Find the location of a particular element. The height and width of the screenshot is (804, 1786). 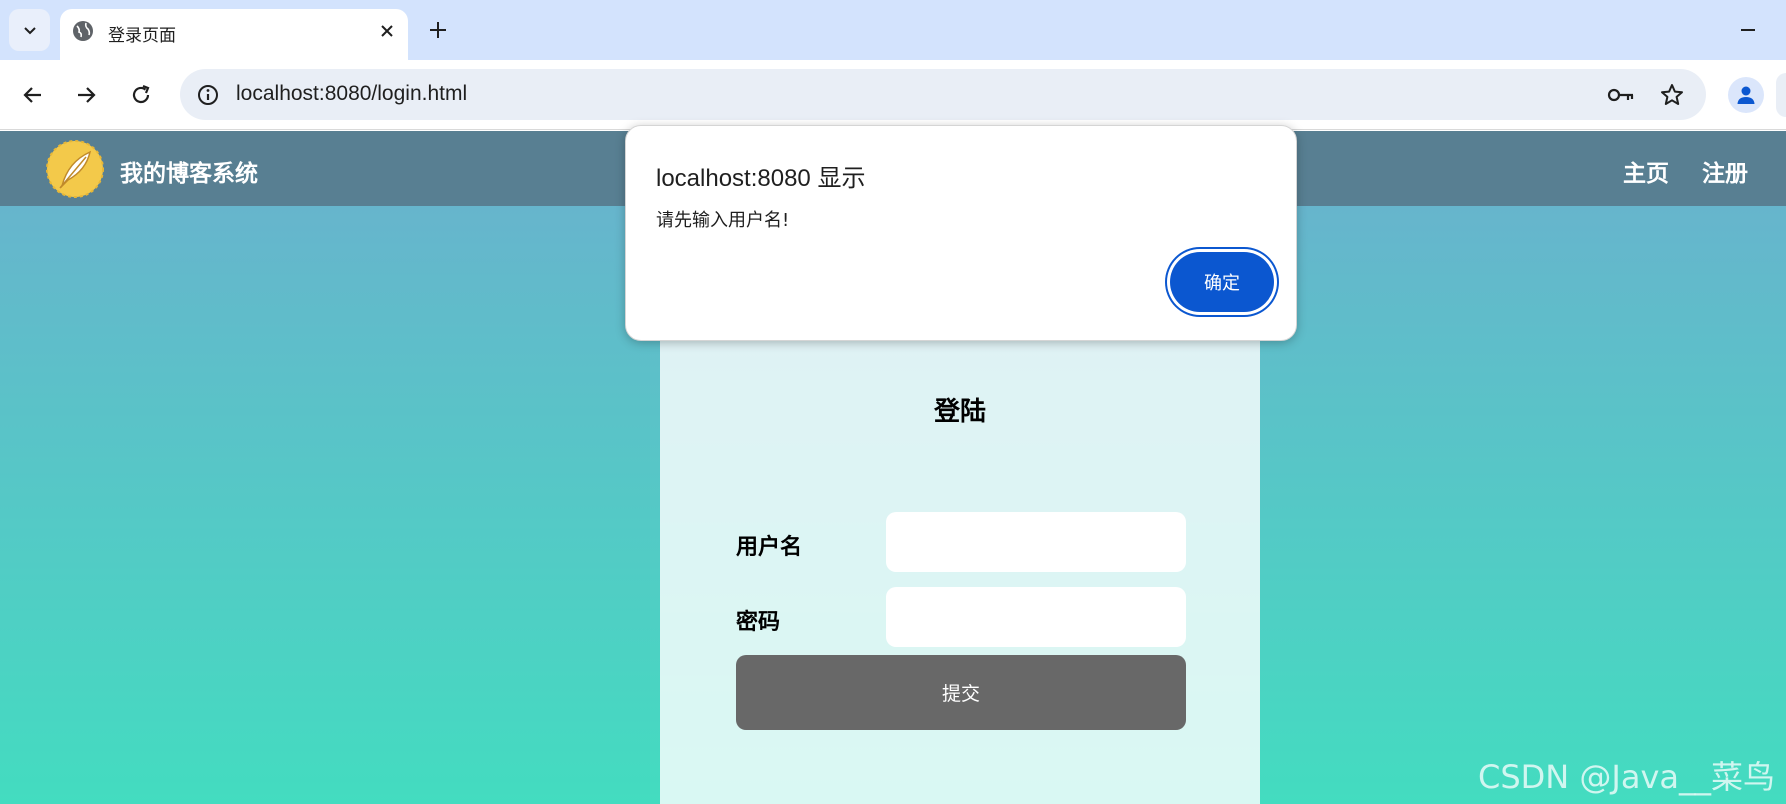

nav-link-home: 主页 is located at coordinates (1646, 171).